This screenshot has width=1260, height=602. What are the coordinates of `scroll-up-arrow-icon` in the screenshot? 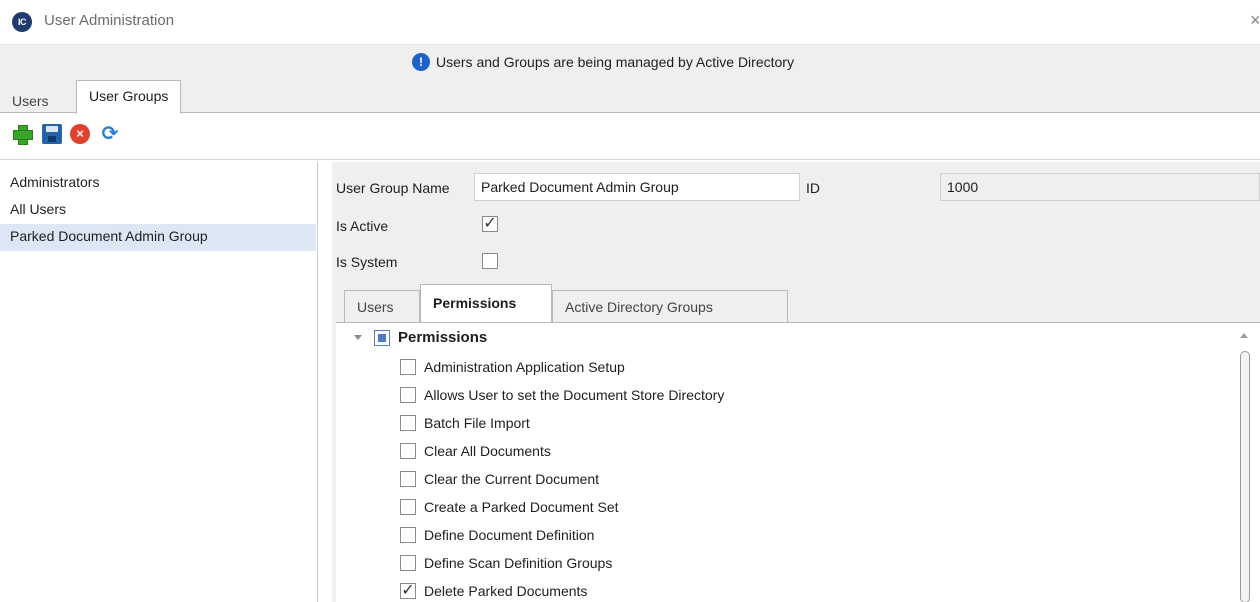 It's located at (1244, 335).